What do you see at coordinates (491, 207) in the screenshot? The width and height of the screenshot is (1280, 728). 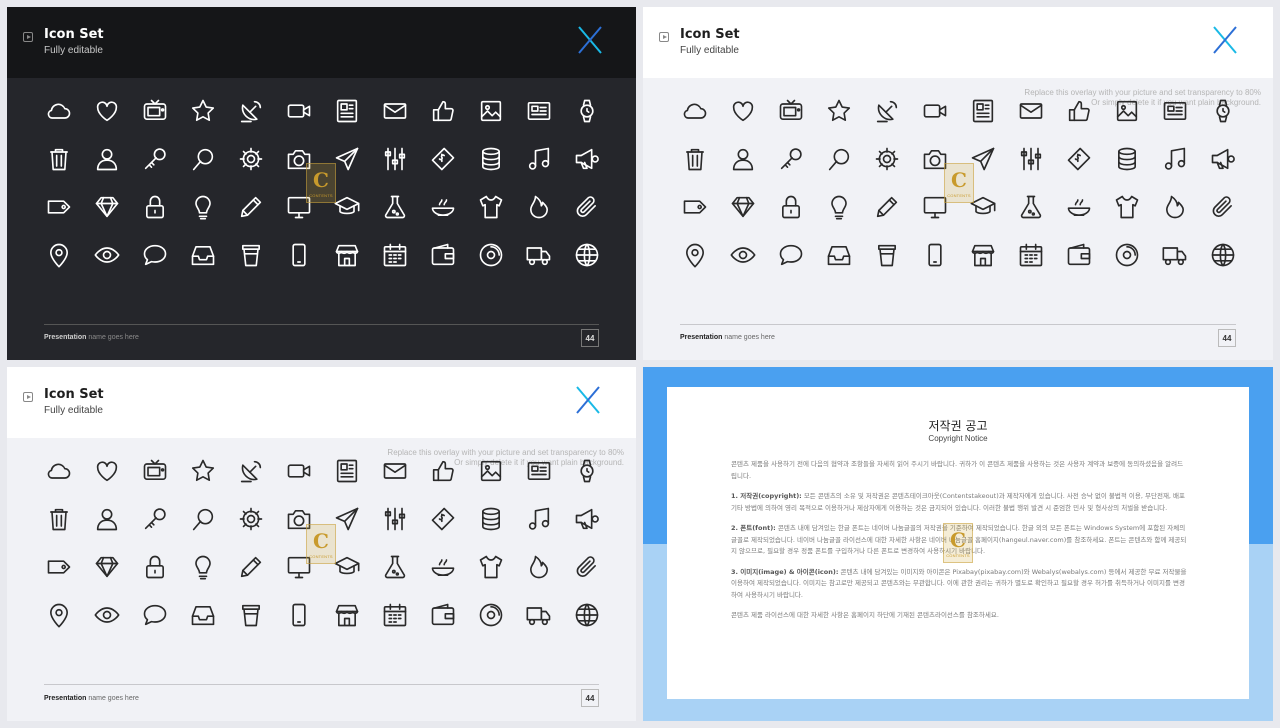 I see `tshirt-icon` at bounding box center [491, 207].